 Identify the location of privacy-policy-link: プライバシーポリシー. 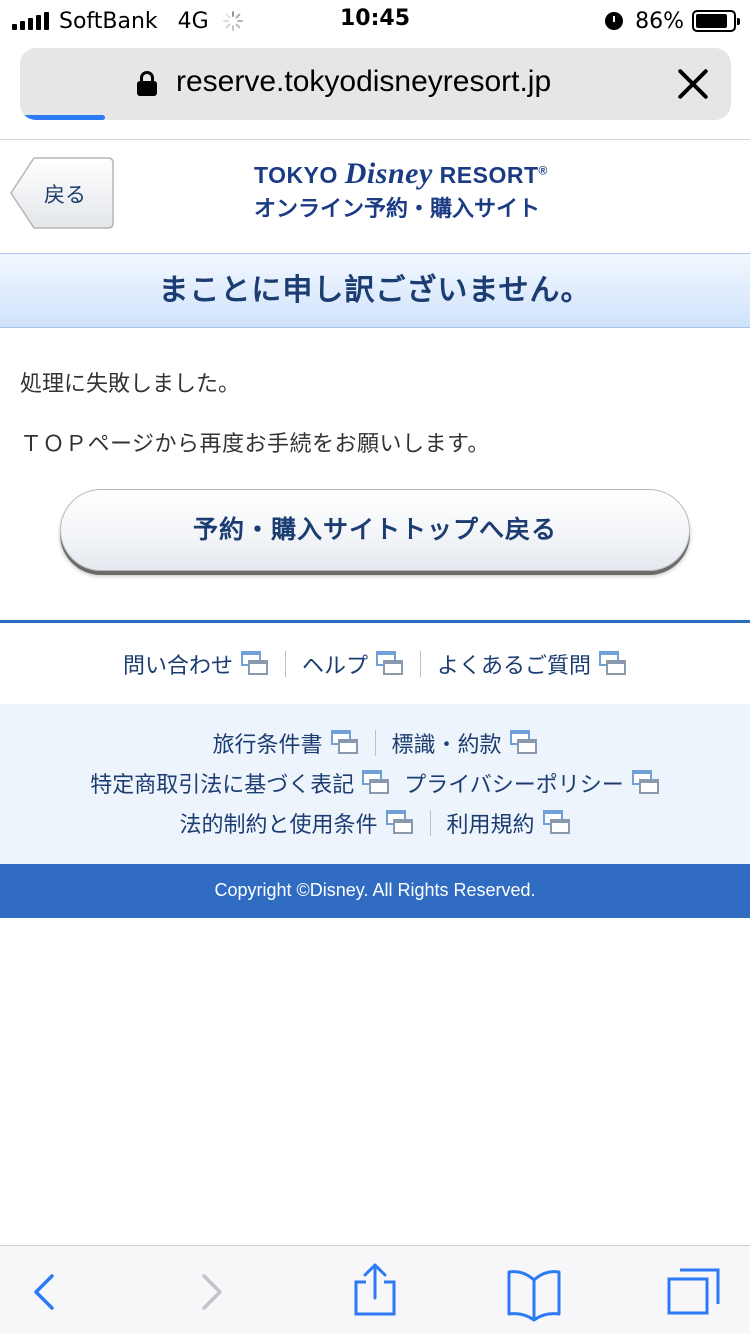
(532, 783).